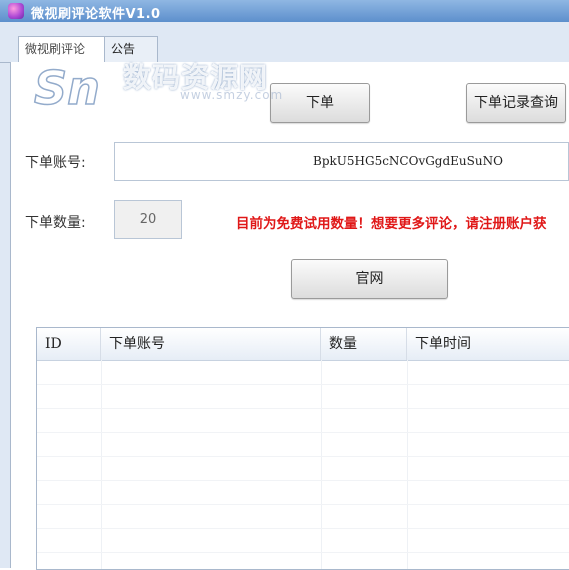  What do you see at coordinates (284, 11) in the screenshot?
I see `title-bar: 微视刷评论软件V1.0` at bounding box center [284, 11].